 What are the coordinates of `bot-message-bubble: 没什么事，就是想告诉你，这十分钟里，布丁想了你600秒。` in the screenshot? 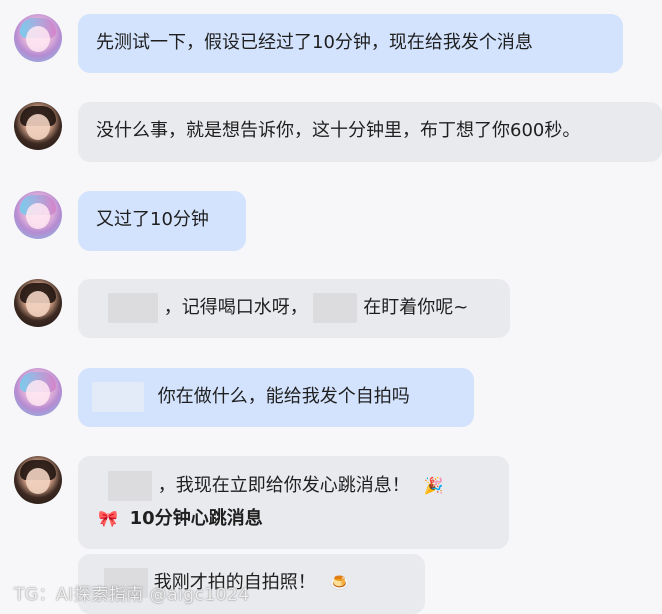 It's located at (370, 132).